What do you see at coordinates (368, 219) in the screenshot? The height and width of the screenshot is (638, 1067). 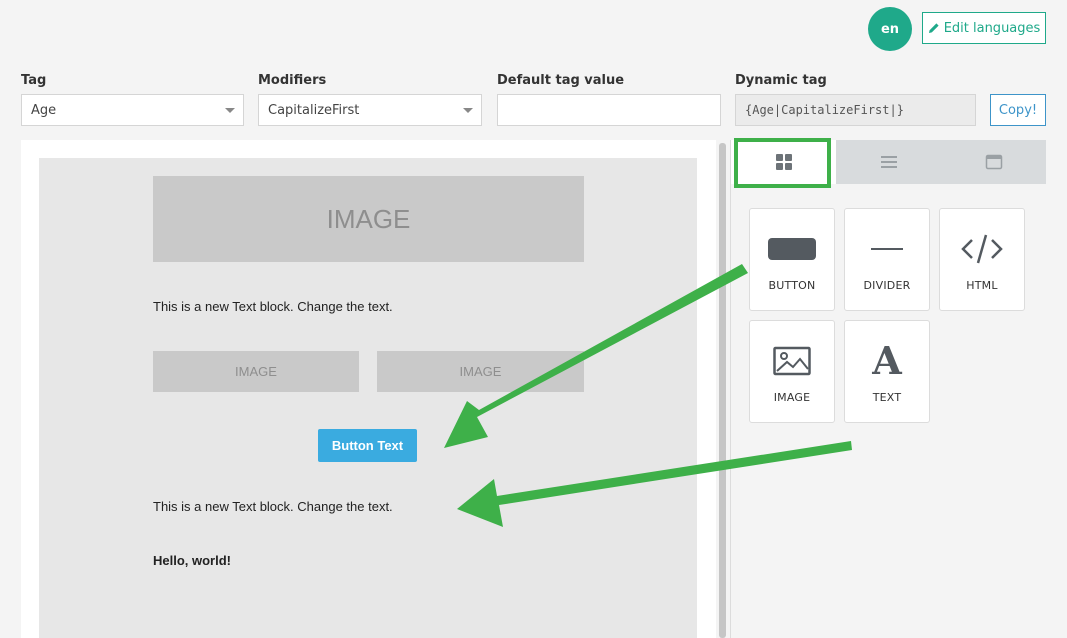 I see `image-placeholder-large: IMAGE` at bounding box center [368, 219].